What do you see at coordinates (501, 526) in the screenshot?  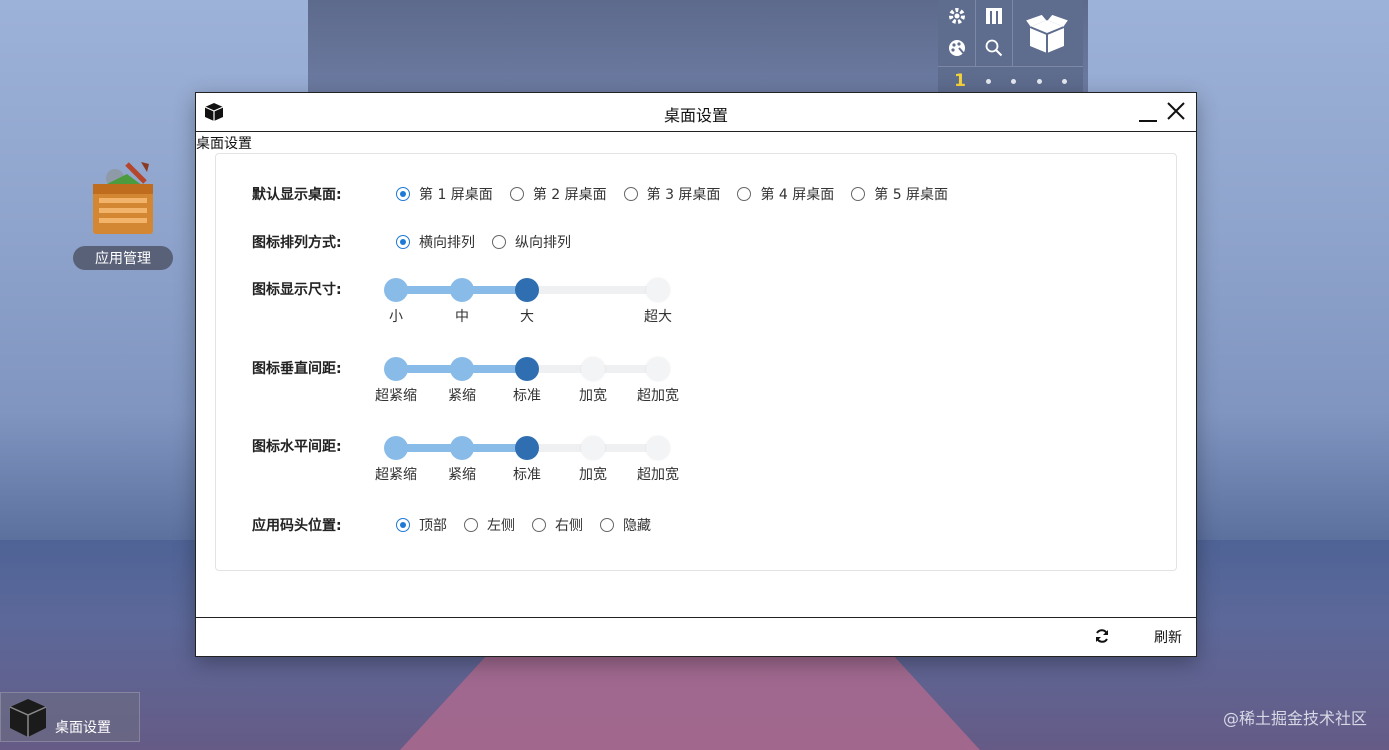 I see `radio-label: 左侧` at bounding box center [501, 526].